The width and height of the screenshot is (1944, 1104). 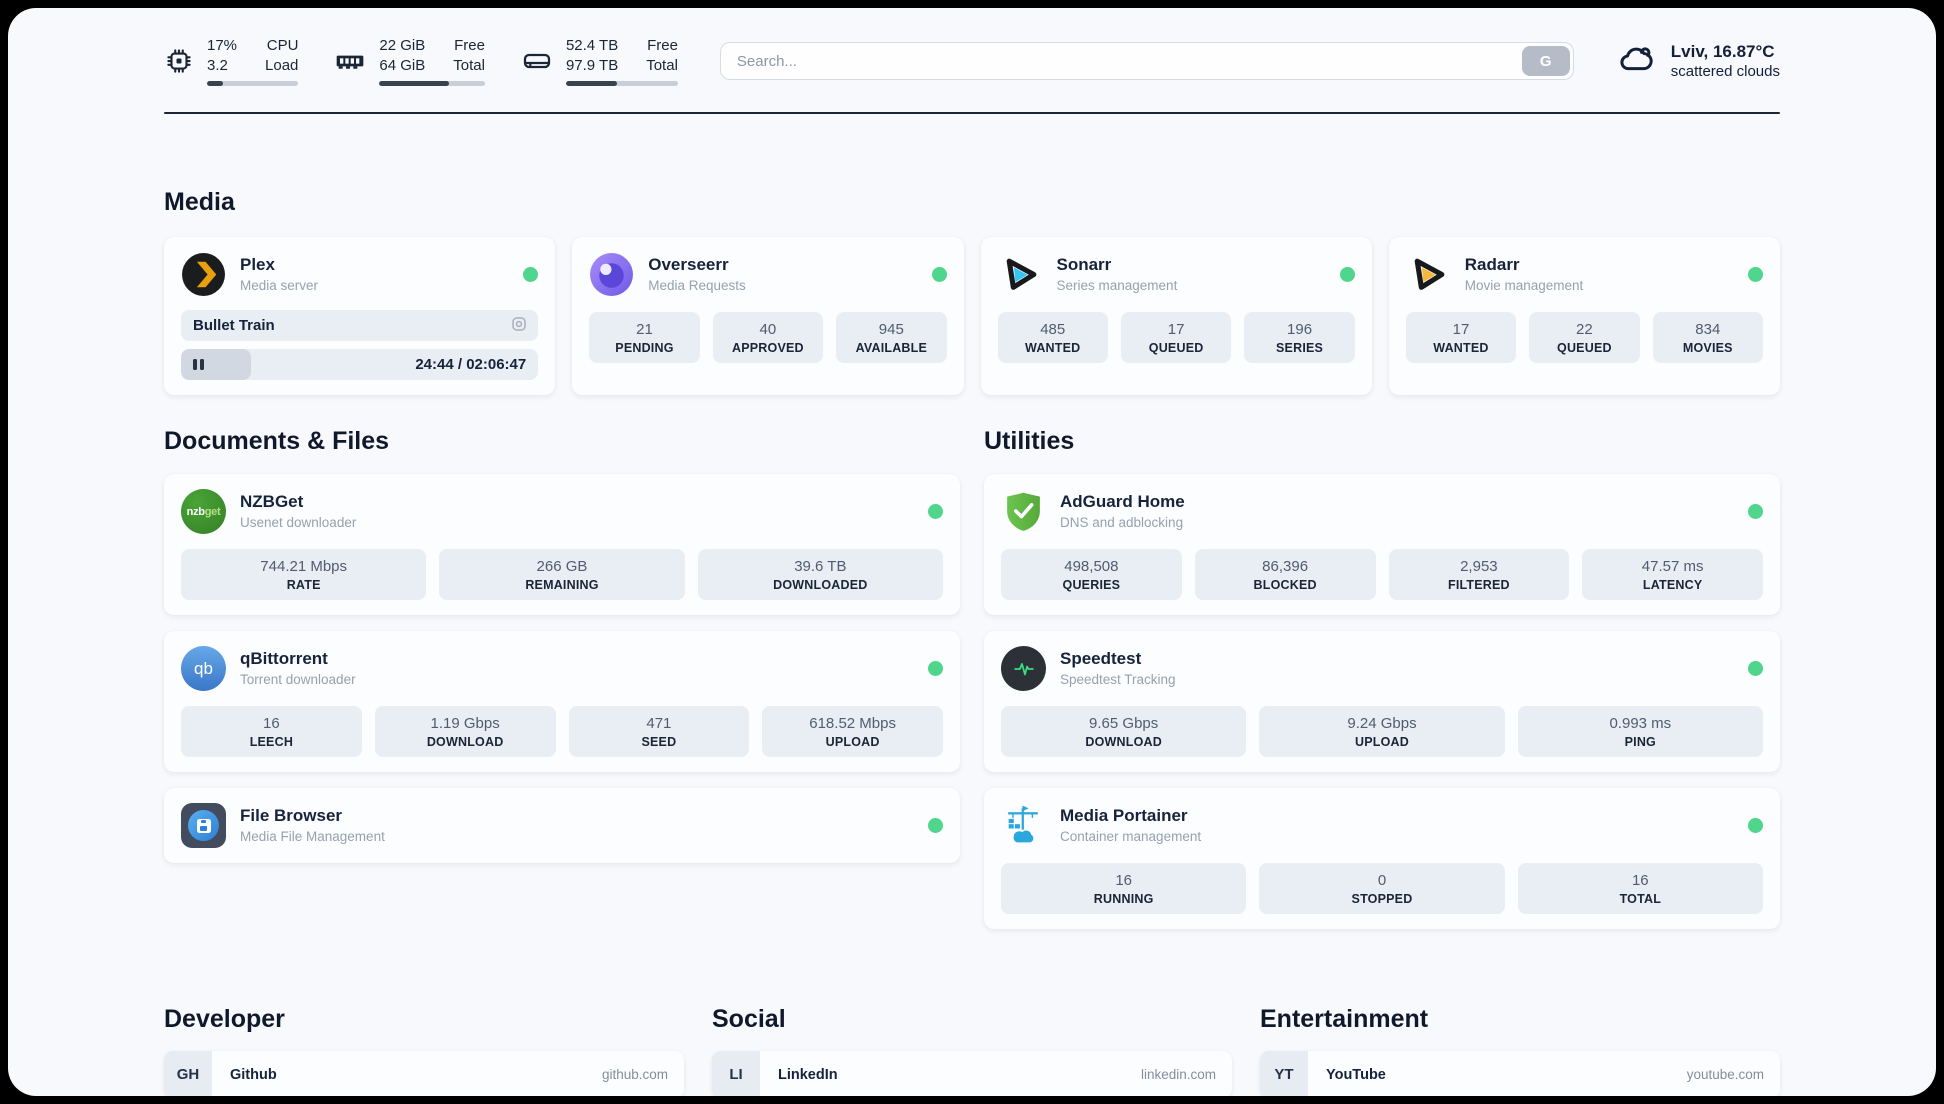 What do you see at coordinates (1052, 337) in the screenshot?
I see `stat-wanted: 485 WANTED` at bounding box center [1052, 337].